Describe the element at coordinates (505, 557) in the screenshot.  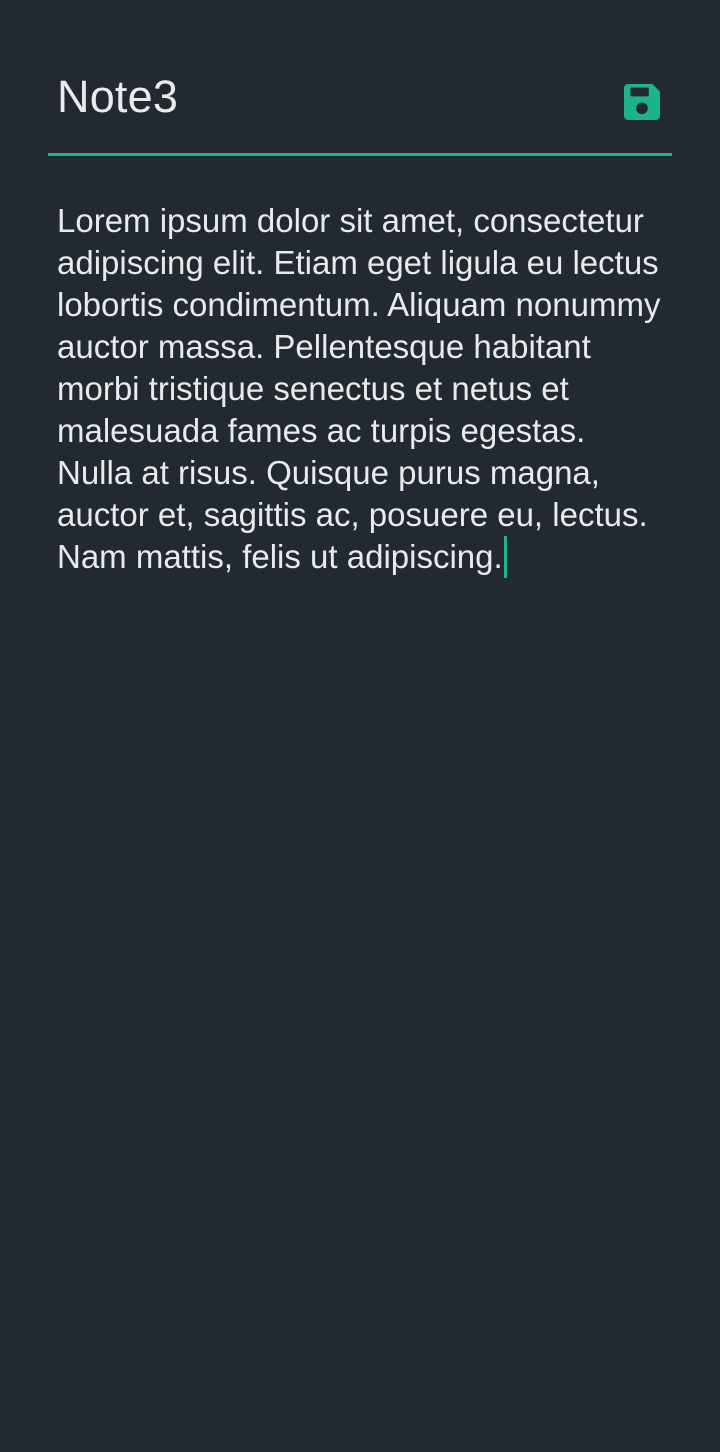
I see `text-cursor` at that location.